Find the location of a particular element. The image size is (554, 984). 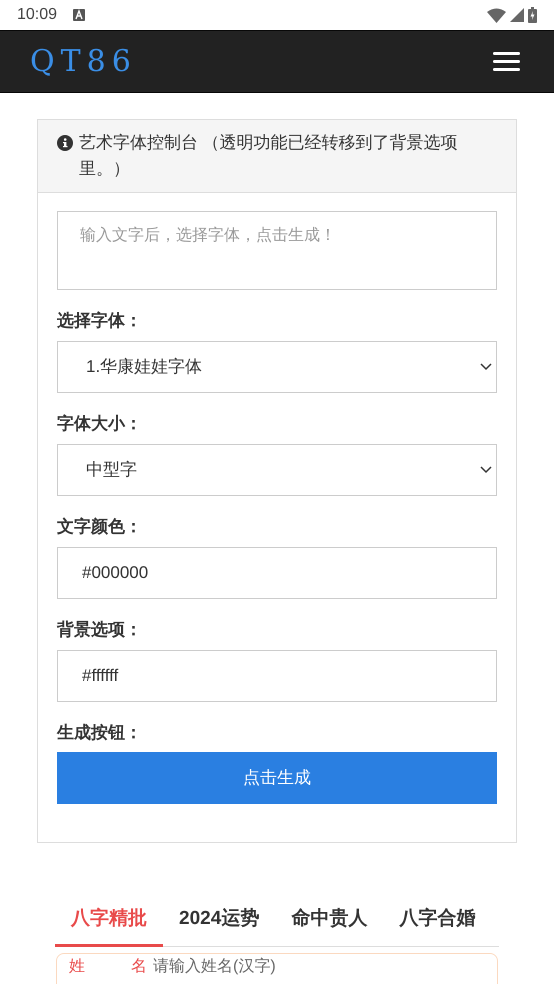

site-logo: QT86 is located at coordinates (83, 61).